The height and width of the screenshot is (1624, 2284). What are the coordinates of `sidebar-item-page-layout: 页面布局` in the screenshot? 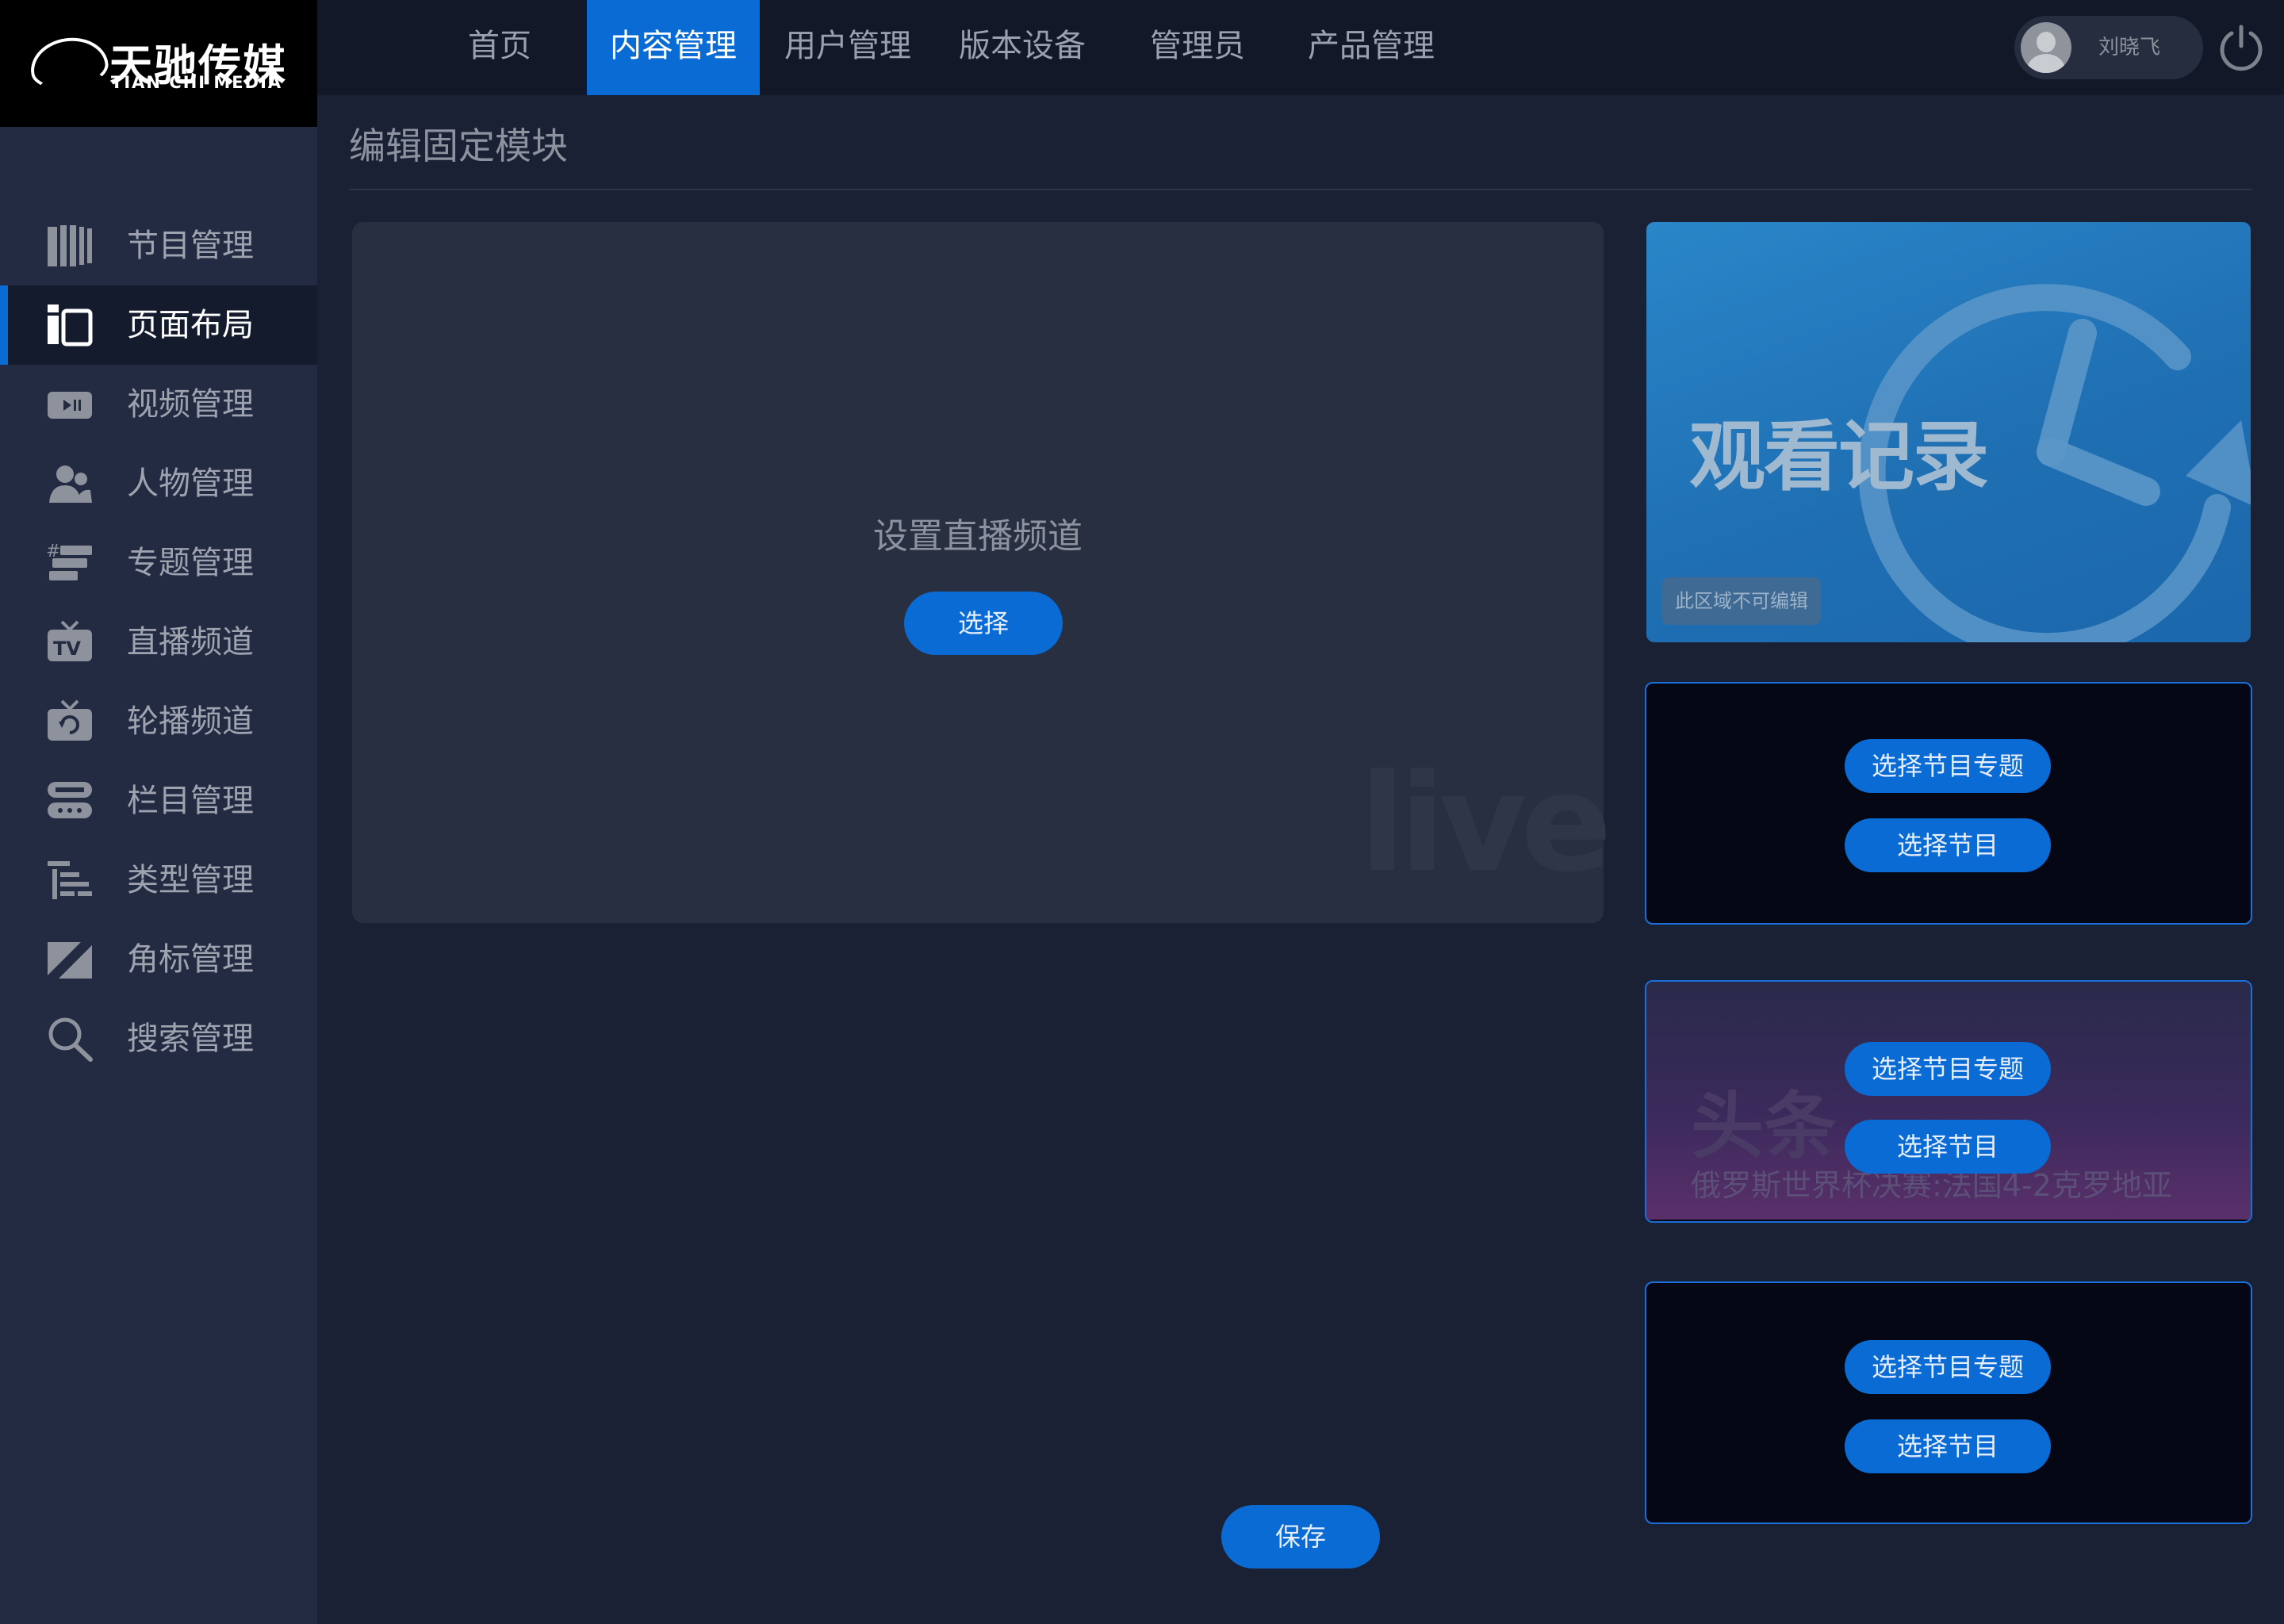 It's located at (158, 325).